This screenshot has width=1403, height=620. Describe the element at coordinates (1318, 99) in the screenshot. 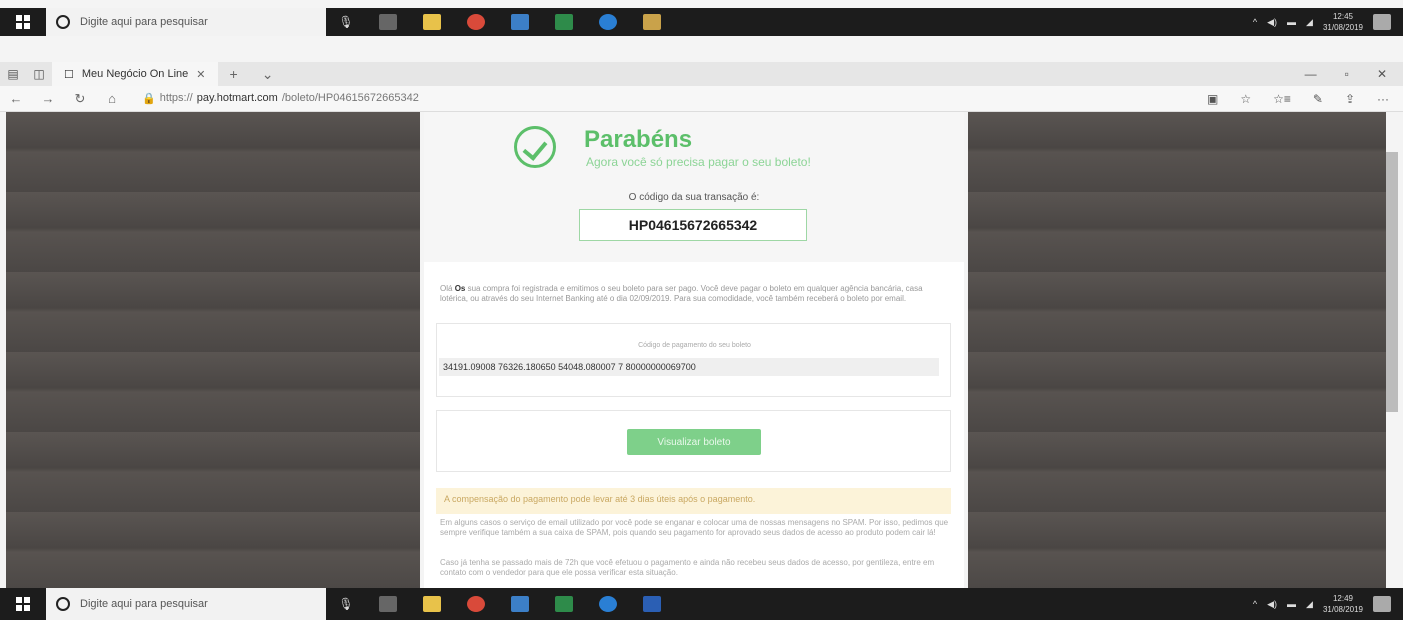

I see `notes-icon: ✎` at that location.